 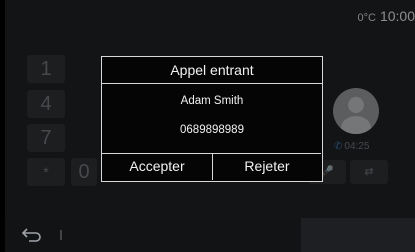 I want to click on back-icon, so click(x=32, y=234).